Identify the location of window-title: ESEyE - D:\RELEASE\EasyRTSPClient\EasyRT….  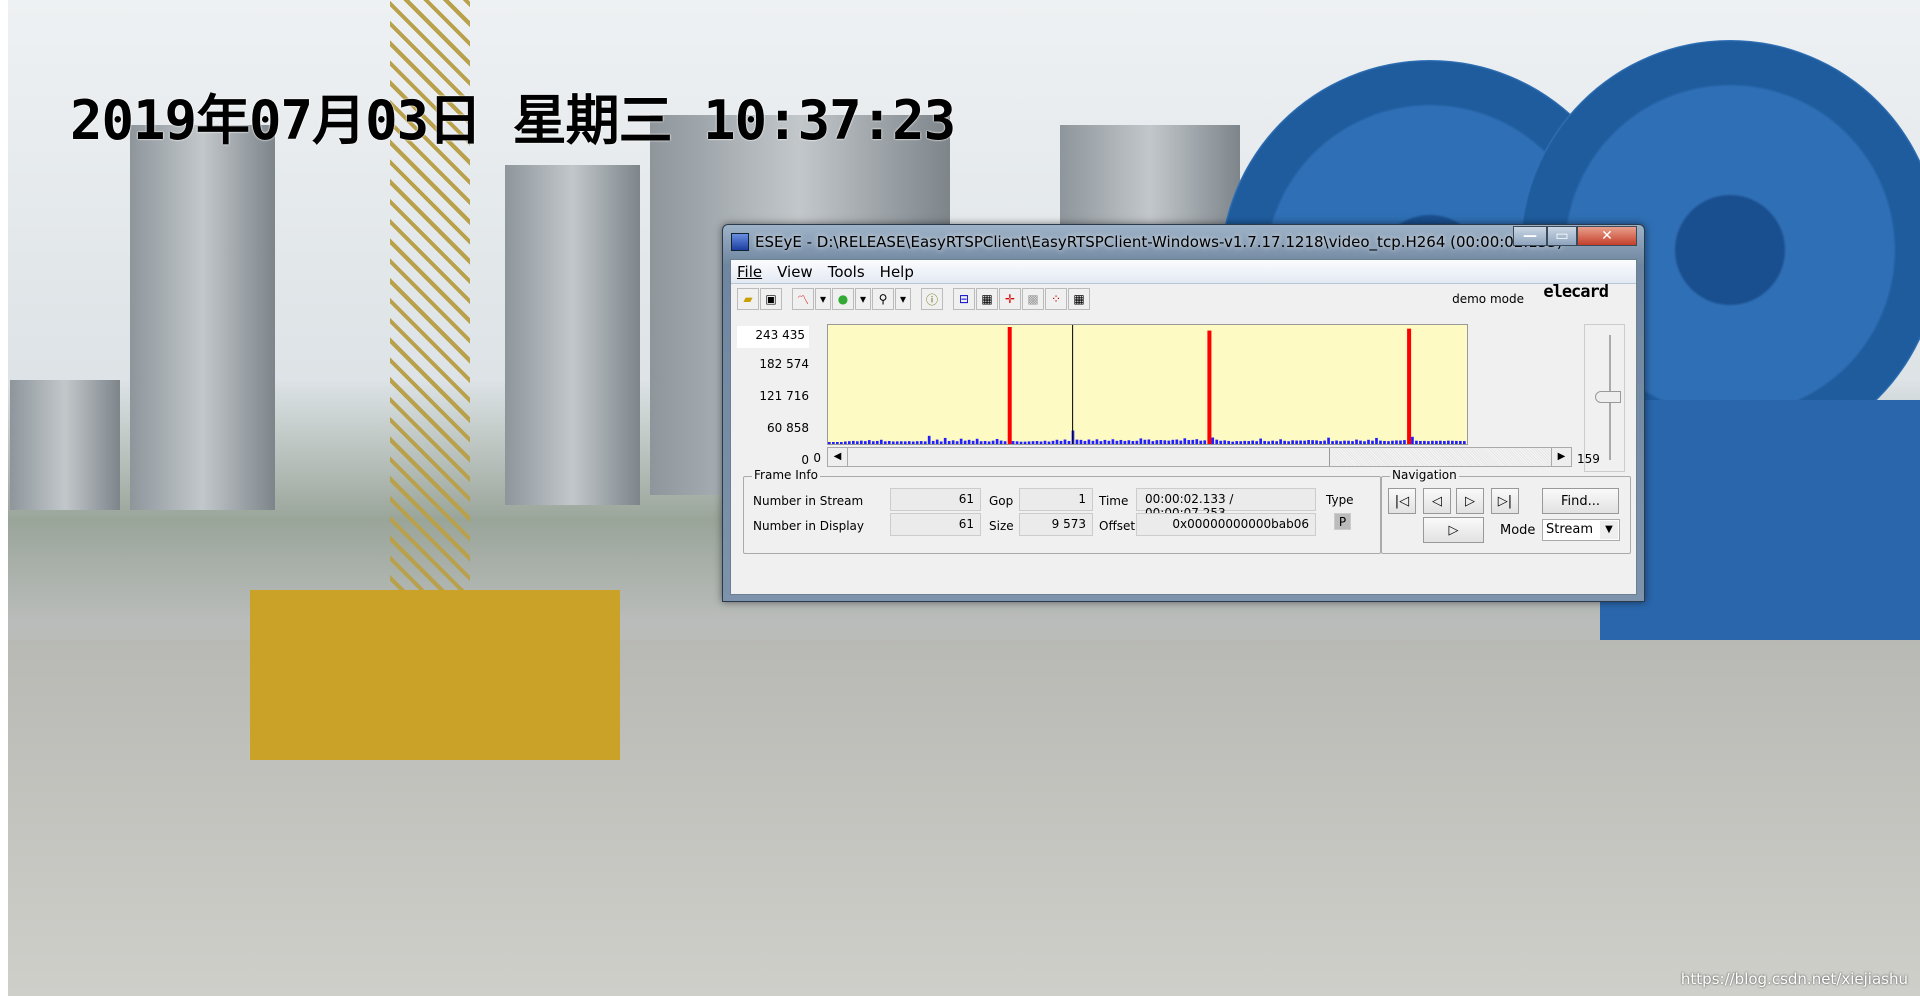
(1159, 242).